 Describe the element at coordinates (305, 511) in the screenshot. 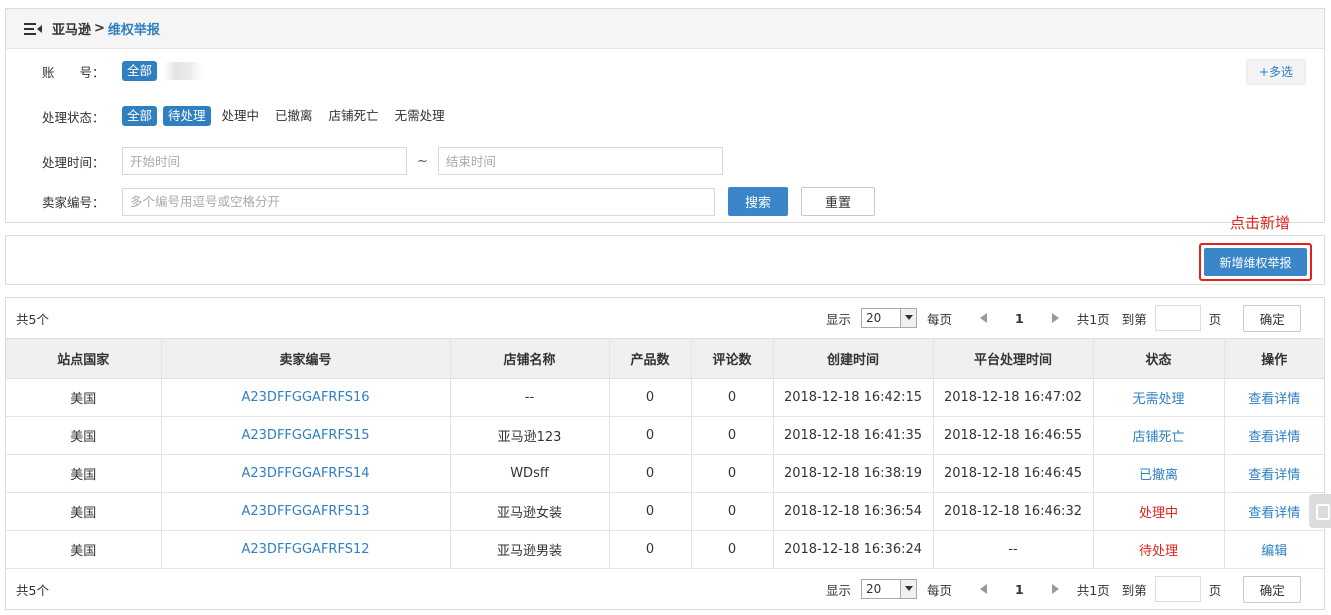

I see `cell-seller-link: A23DFFGGAFRFS13` at that location.